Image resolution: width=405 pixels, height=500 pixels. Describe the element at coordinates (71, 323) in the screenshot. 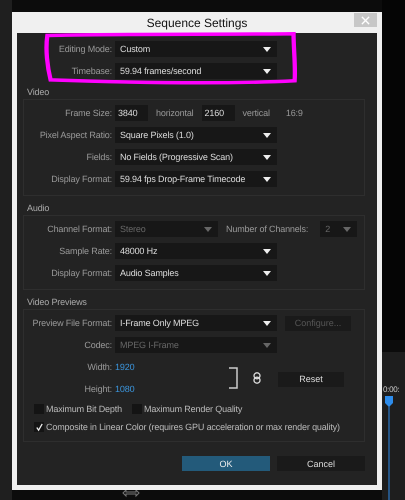

I see `field-label: Preview File Format:` at that location.